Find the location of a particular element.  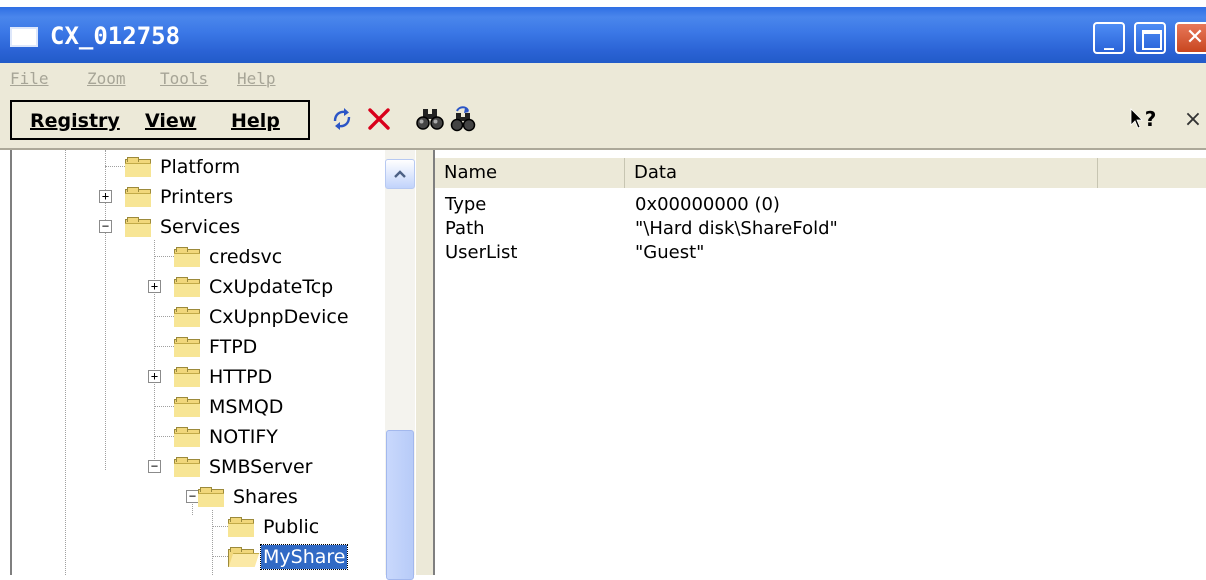

tree-node-label: NOTIFY is located at coordinates (243, 437).